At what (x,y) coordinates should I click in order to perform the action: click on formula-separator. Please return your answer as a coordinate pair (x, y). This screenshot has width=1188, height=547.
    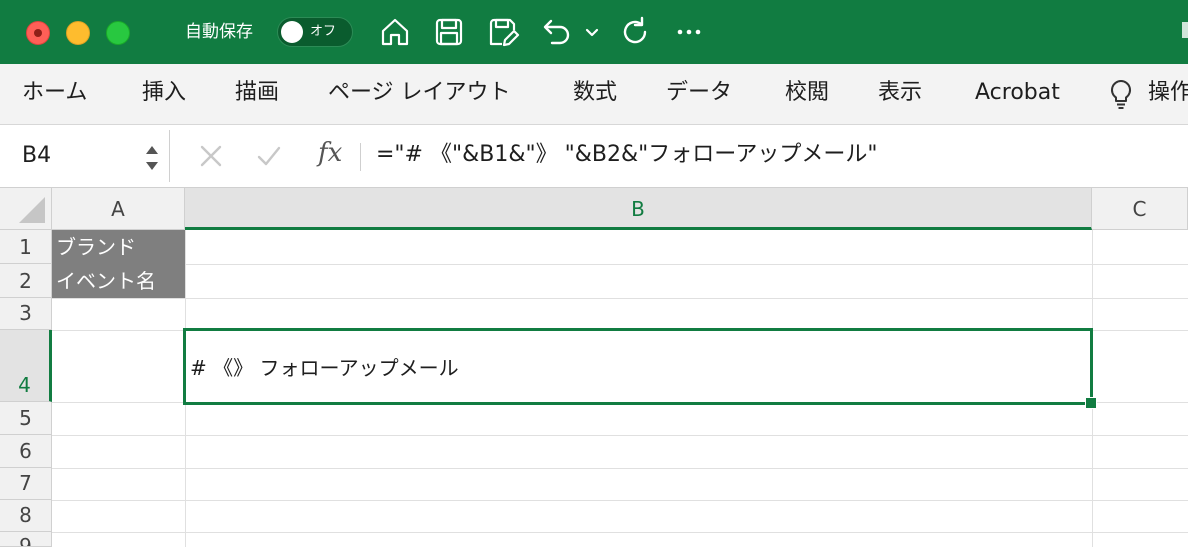
    Looking at the image, I should click on (360, 157).